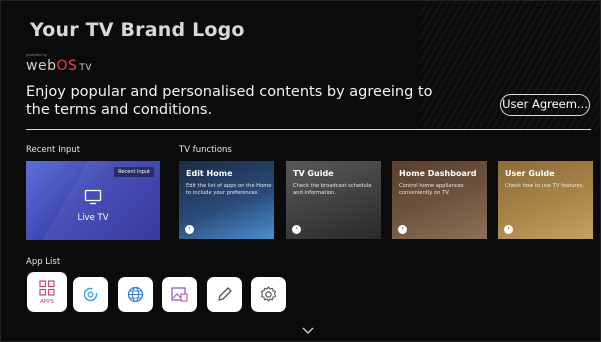 The image size is (601, 342). I want to click on webos-logo: webOS TV, so click(59, 66).